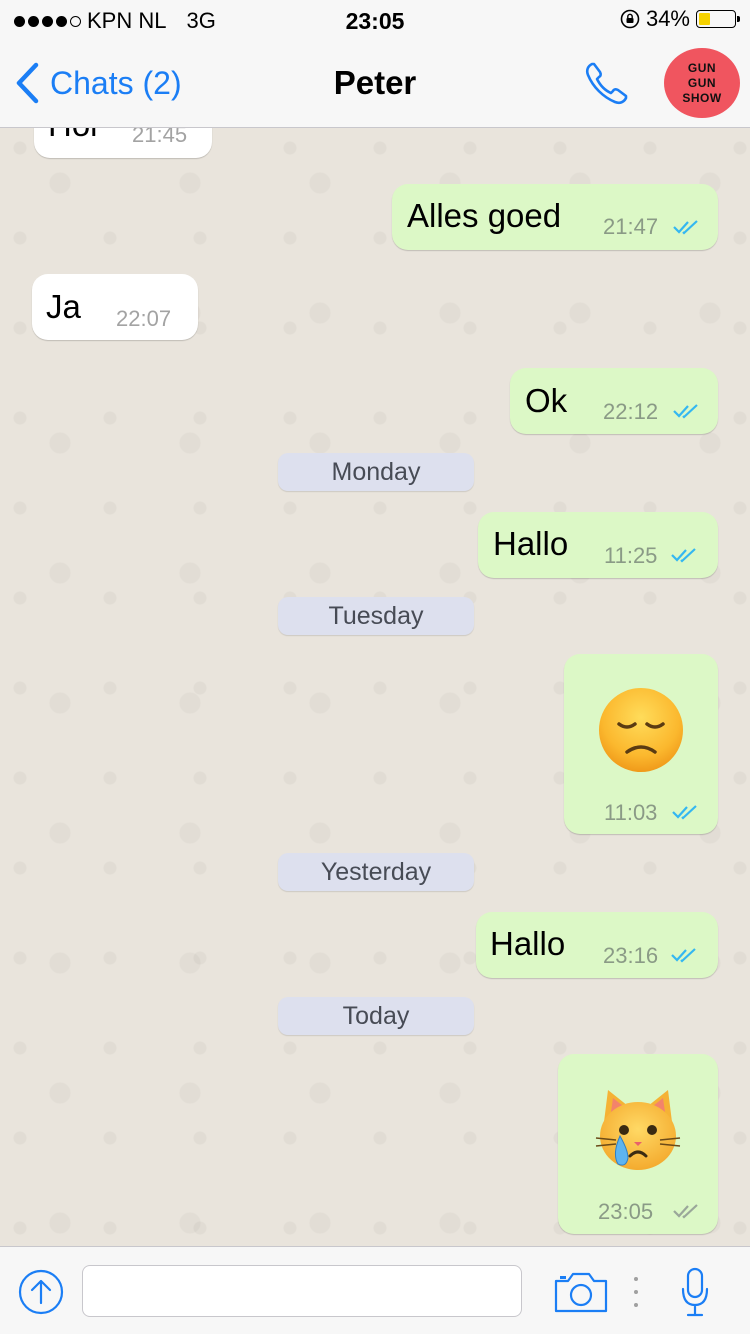 Image resolution: width=750 pixels, height=1334 pixels. What do you see at coordinates (631, 812) in the screenshot?
I see `message-time: 11:03` at bounding box center [631, 812].